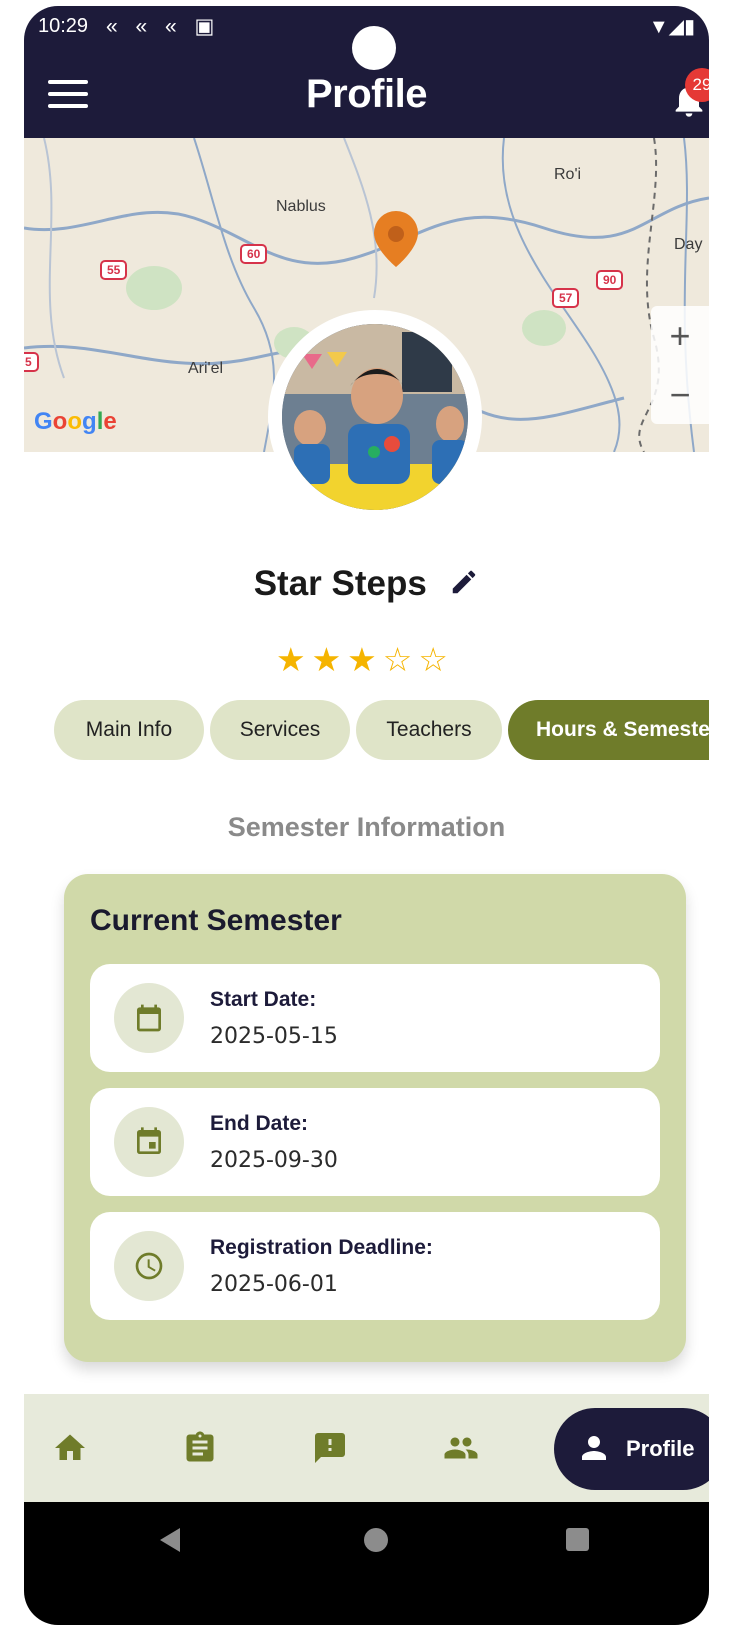  Describe the element at coordinates (200, 1448) in the screenshot. I see `clipboard-icon` at that location.